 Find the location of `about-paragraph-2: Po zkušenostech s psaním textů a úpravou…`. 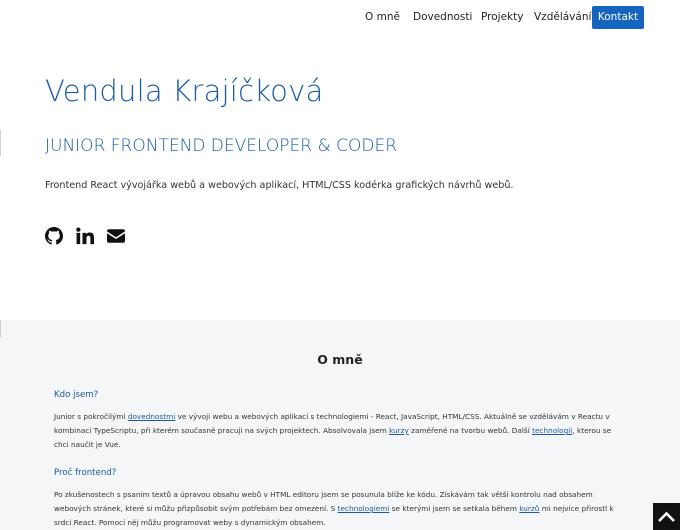

about-paragraph-2: Po zkušenostech s psaním textů a úpravou… is located at coordinates (339, 509).